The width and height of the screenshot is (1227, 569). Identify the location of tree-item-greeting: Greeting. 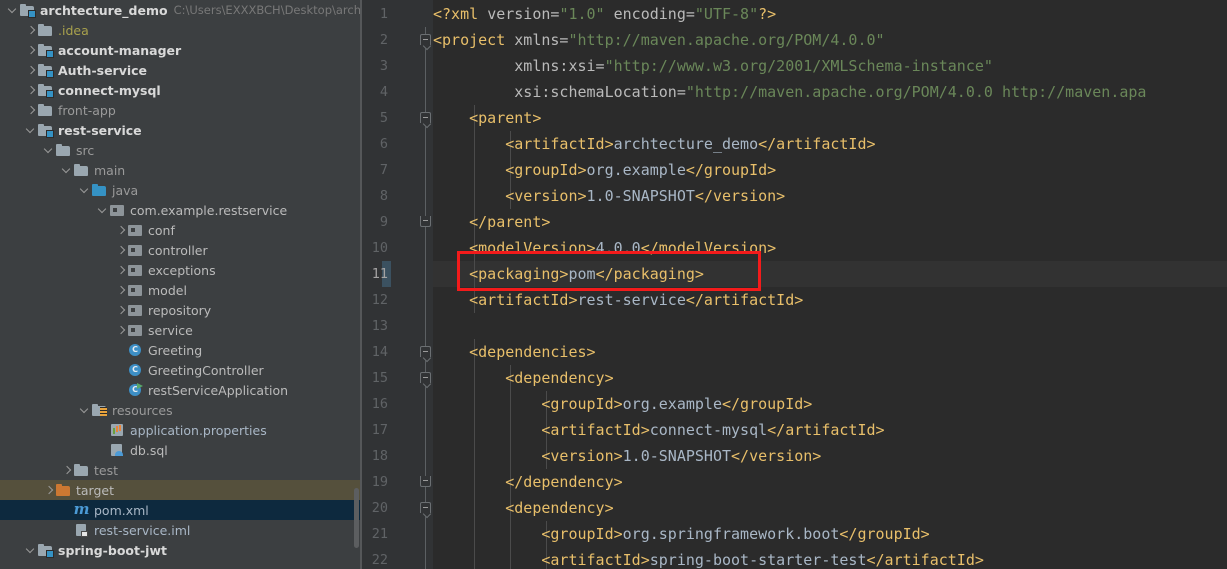
(180, 350).